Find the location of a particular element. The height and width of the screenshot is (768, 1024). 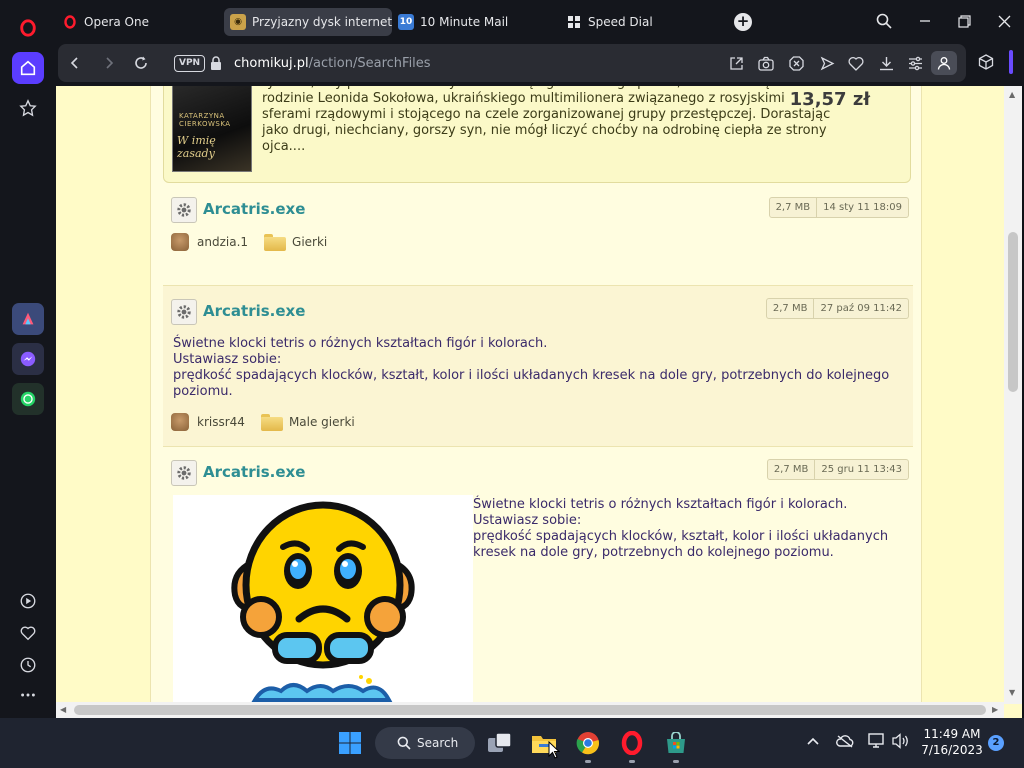

vertical-scroll-thumb is located at coordinates (1013, 312).